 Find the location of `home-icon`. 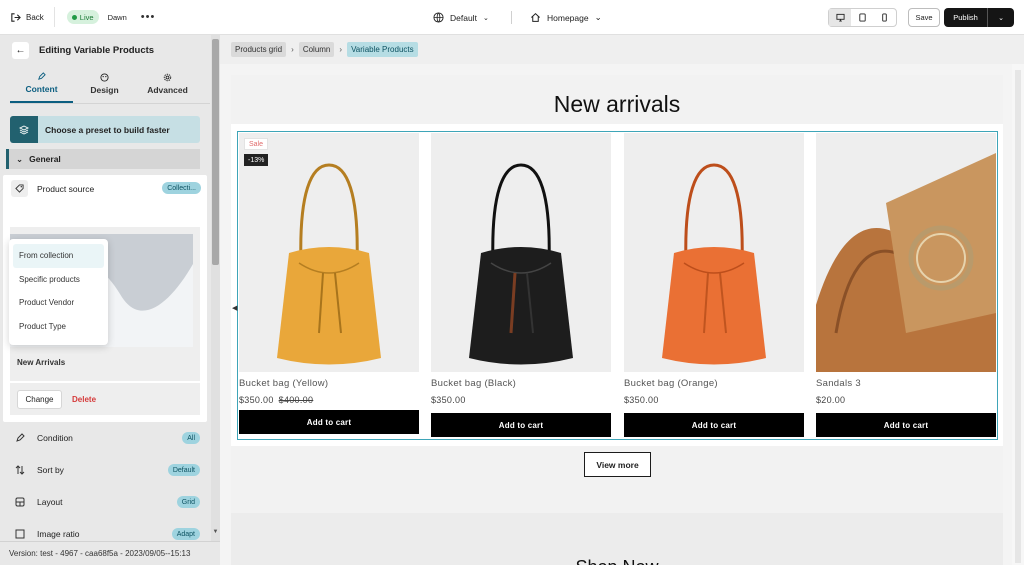

home-icon is located at coordinates (535, 17).